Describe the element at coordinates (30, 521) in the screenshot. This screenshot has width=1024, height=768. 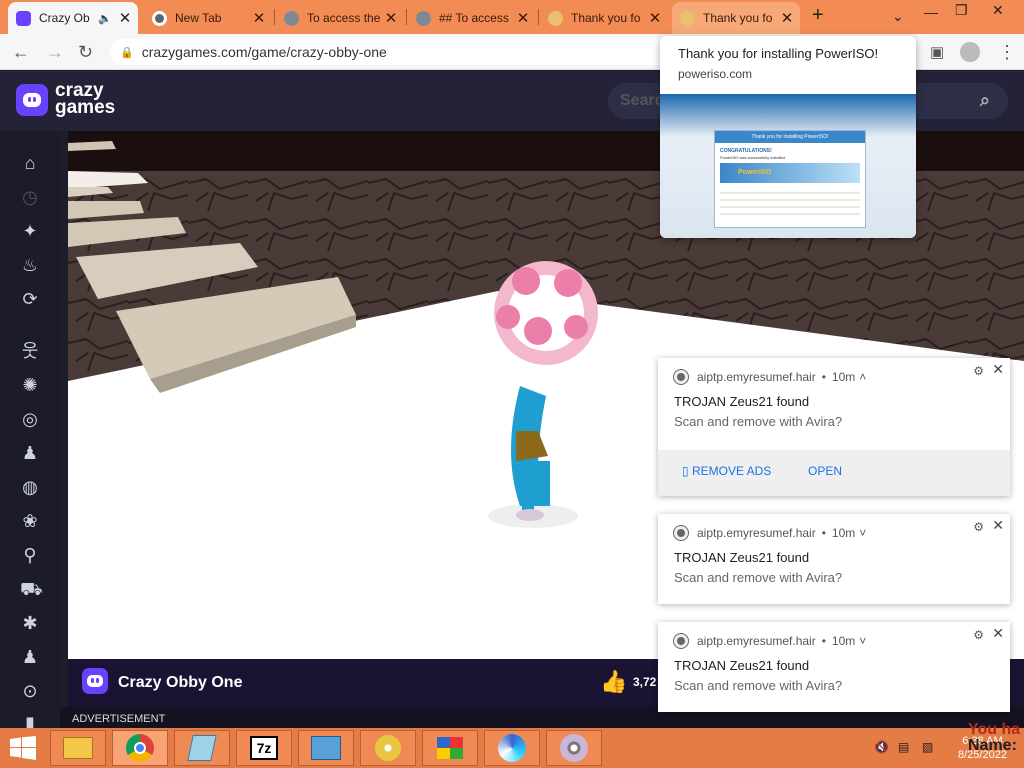
I see `flower-icon: ❀` at that location.